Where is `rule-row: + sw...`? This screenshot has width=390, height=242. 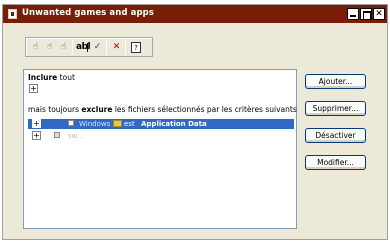
rule-row: + sw... is located at coordinates (161, 136).